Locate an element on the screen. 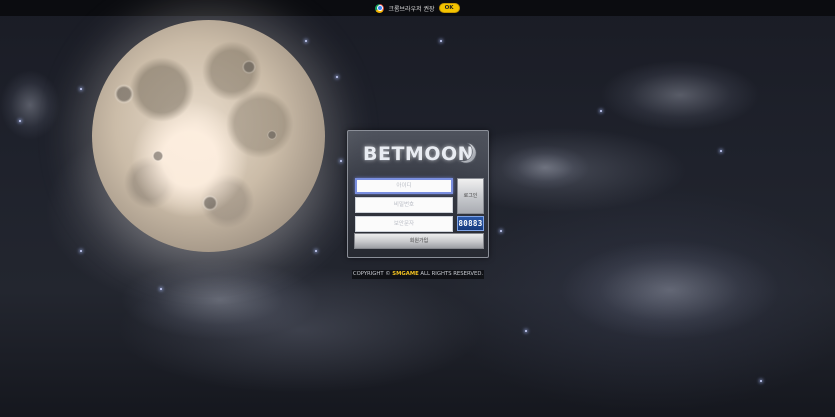 This screenshot has height=417, width=835. username-input is located at coordinates (404, 186).